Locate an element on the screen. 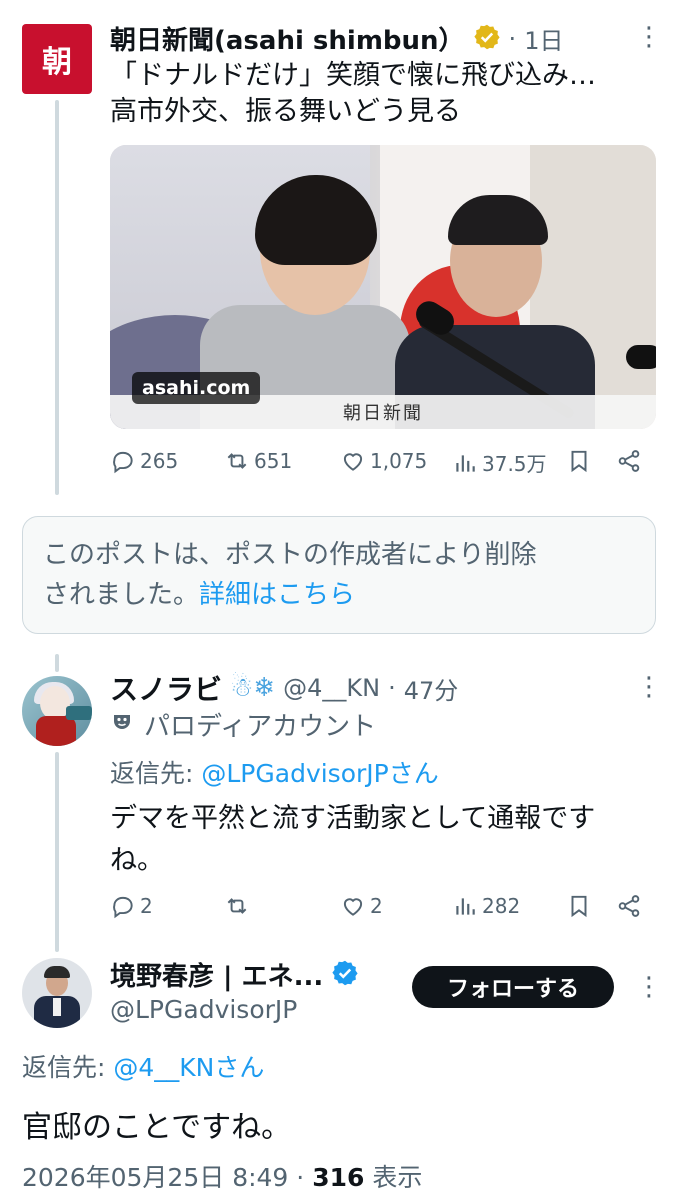 This screenshot has width=677, height=1200. like-button: 2 is located at coordinates (361, 906).